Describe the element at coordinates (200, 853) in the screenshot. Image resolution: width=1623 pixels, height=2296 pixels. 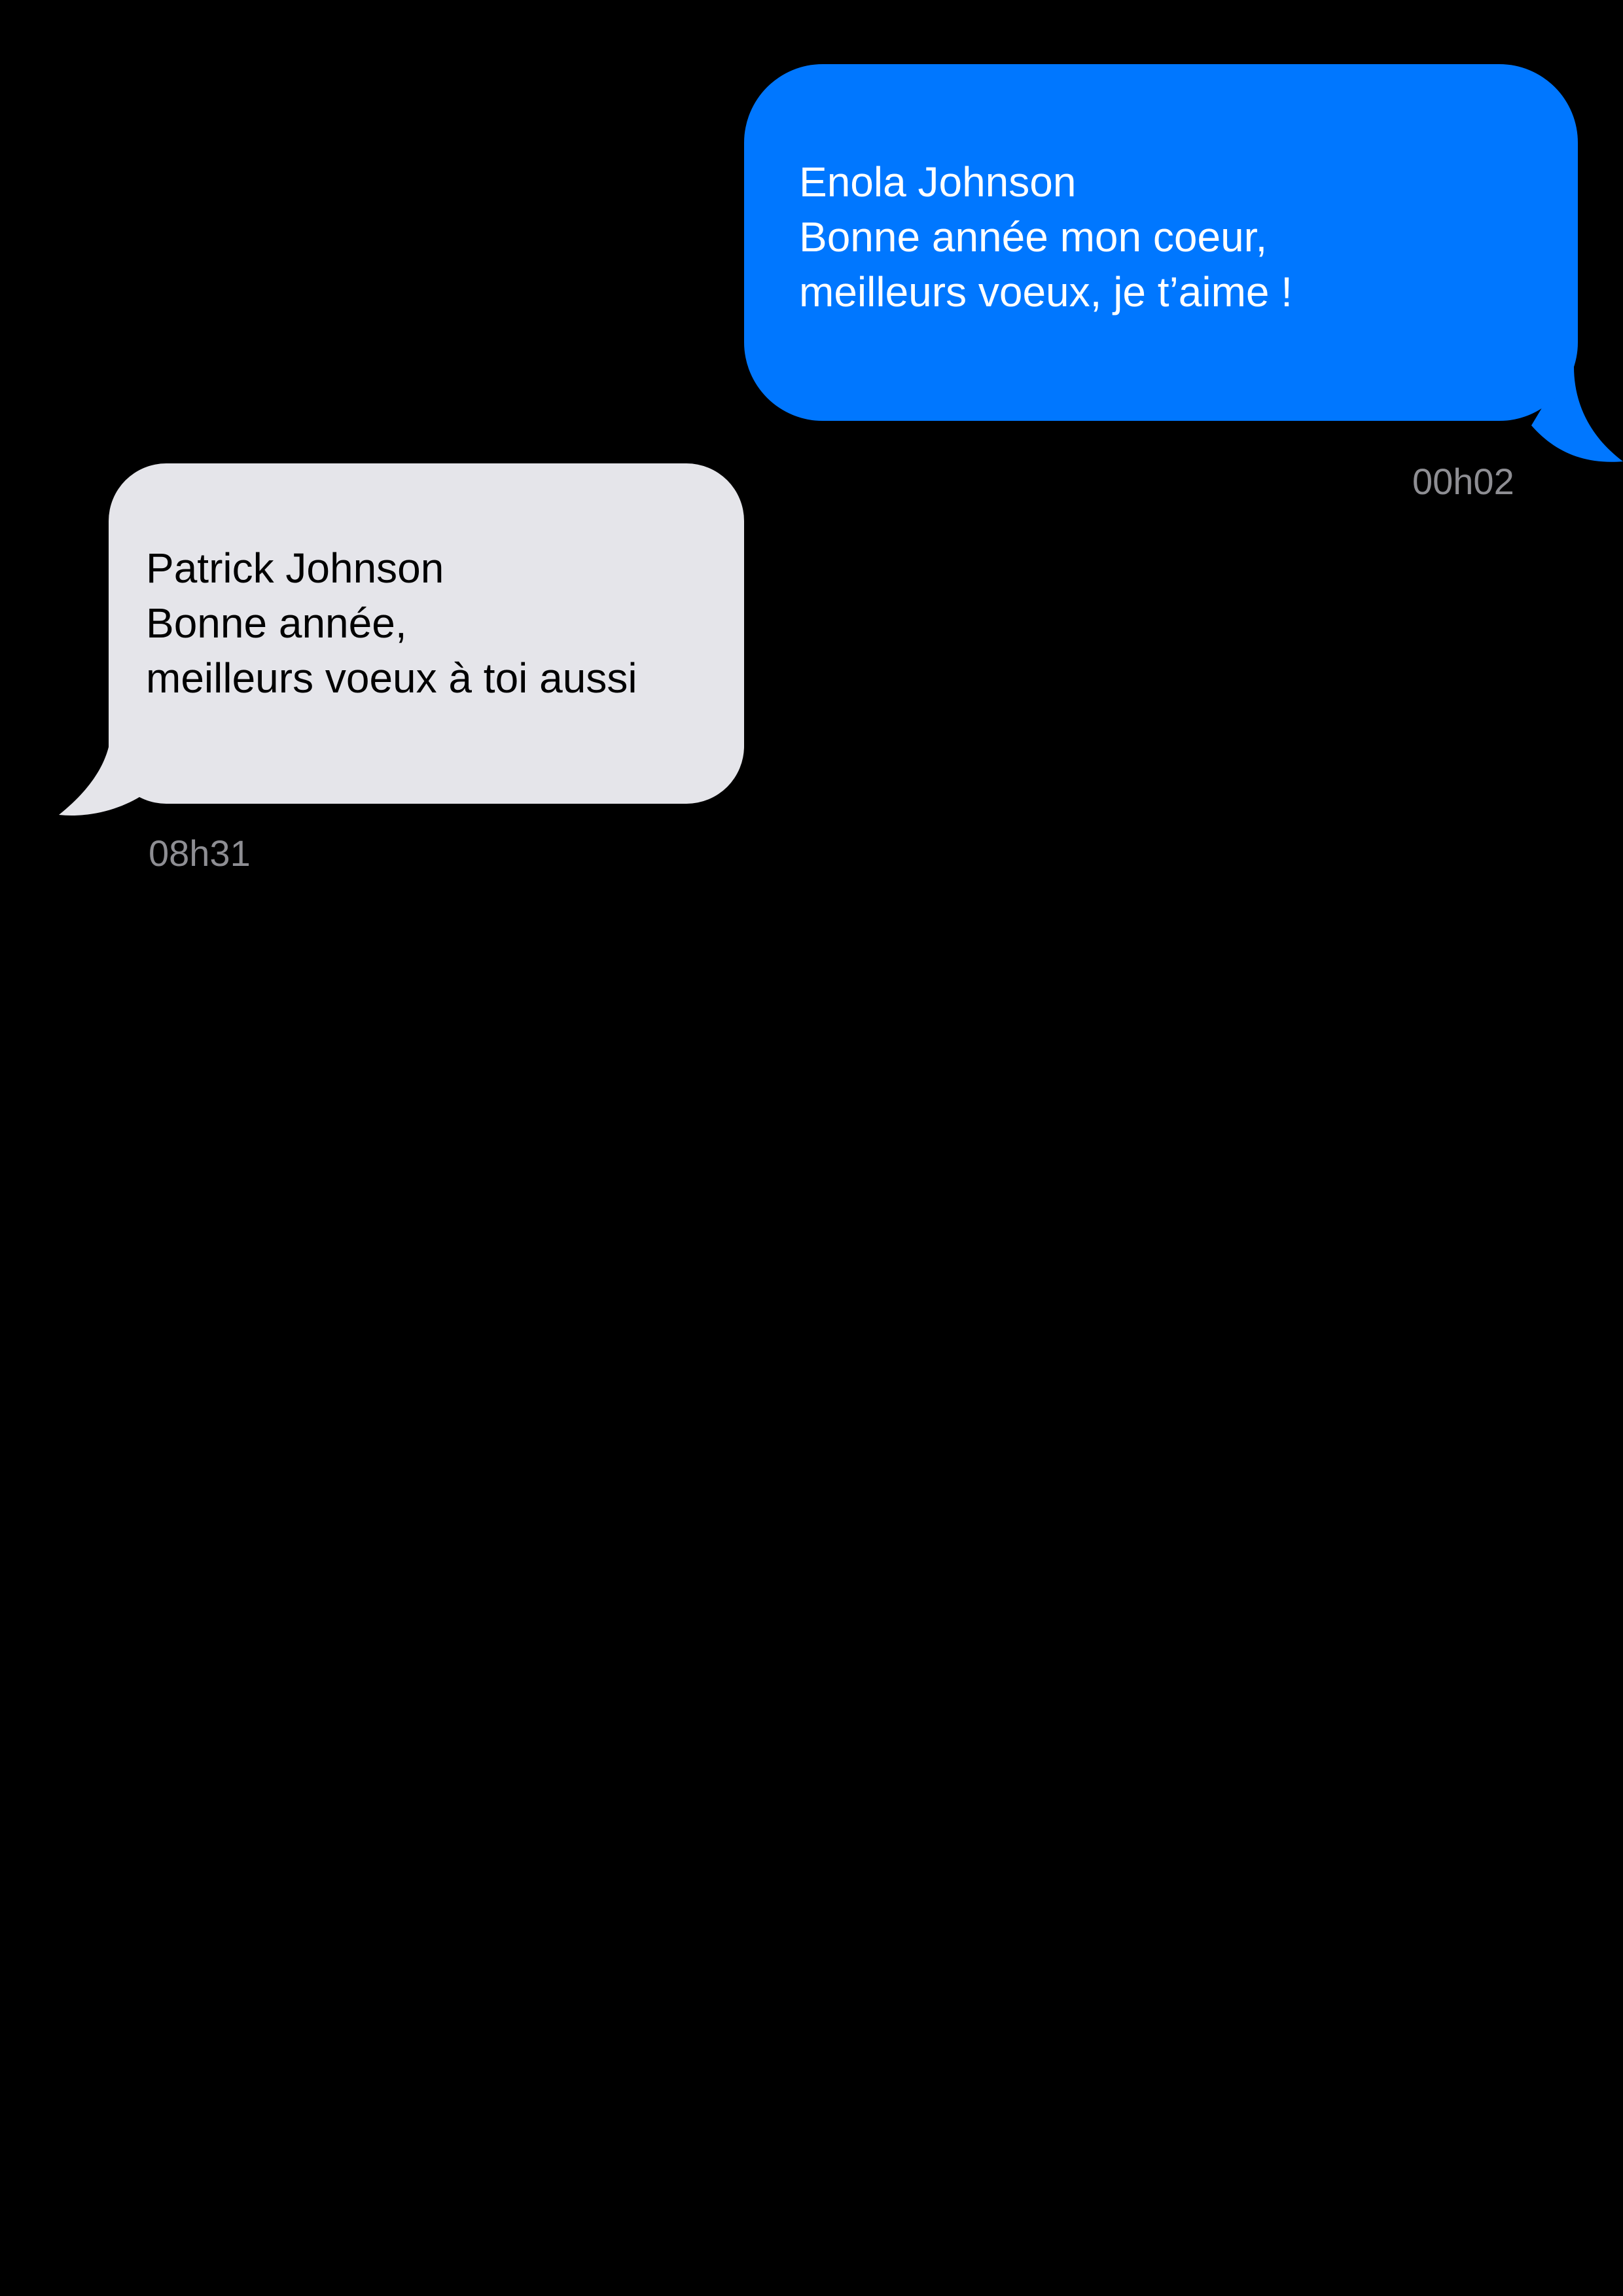
I see `received-message-timestamp: 08h31` at that location.